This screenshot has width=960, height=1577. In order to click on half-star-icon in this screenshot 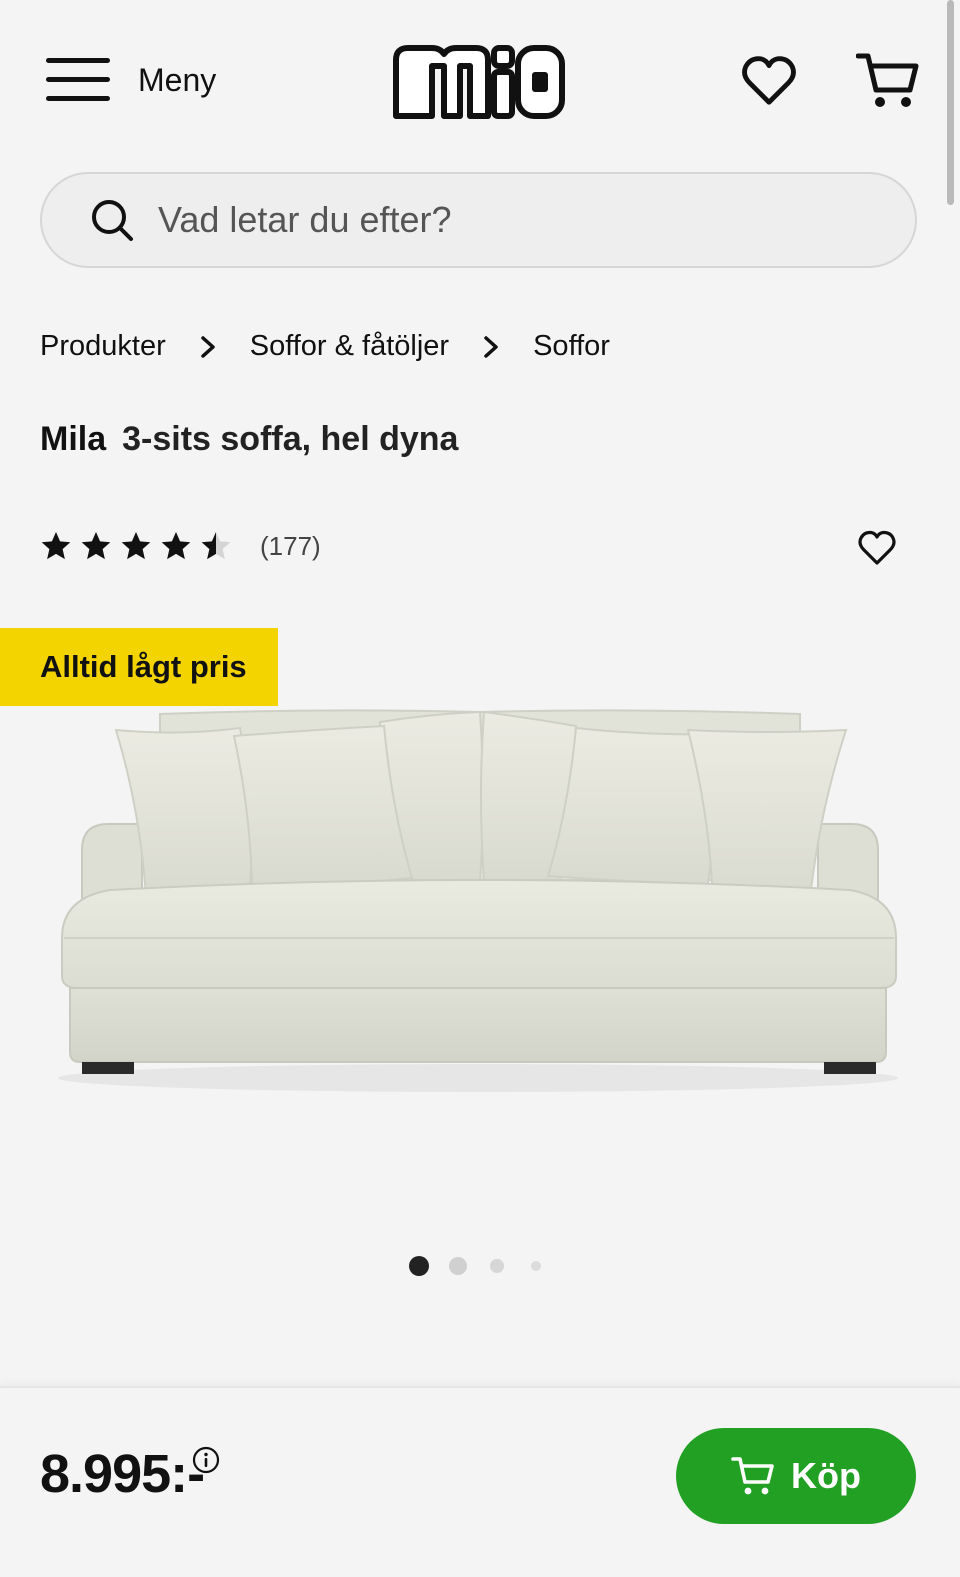, I will do `click(216, 546)`.